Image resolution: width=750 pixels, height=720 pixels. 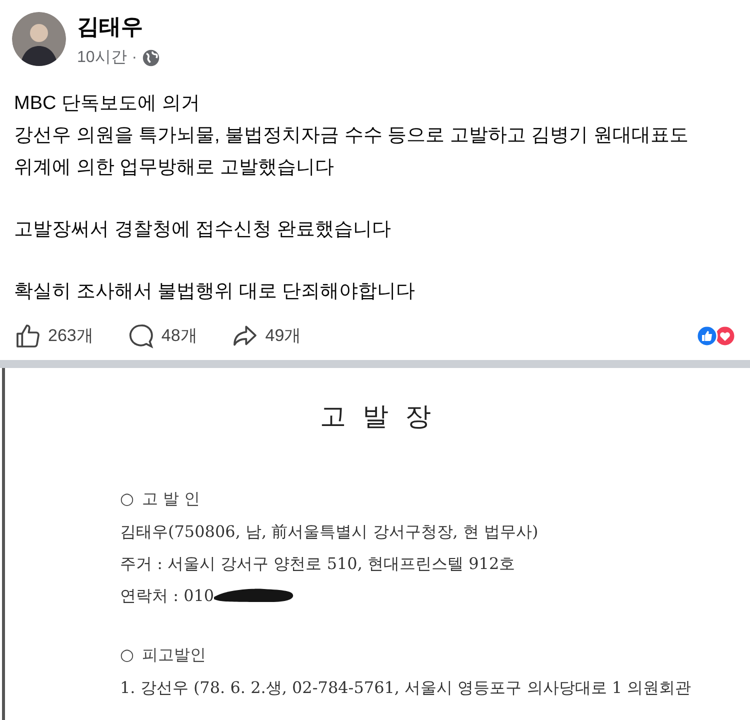 What do you see at coordinates (352, 136) in the screenshot?
I see `post-text-line: 강선우 의원을 특가뇌물, 불법정치자금 수수 등으로 고발하고 김병기 원대대표도` at bounding box center [352, 136].